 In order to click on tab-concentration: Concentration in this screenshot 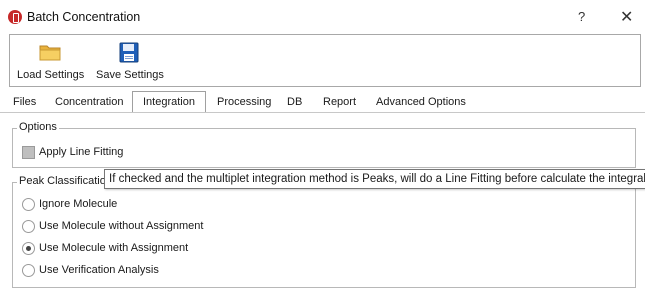, I will do `click(89, 102)`.